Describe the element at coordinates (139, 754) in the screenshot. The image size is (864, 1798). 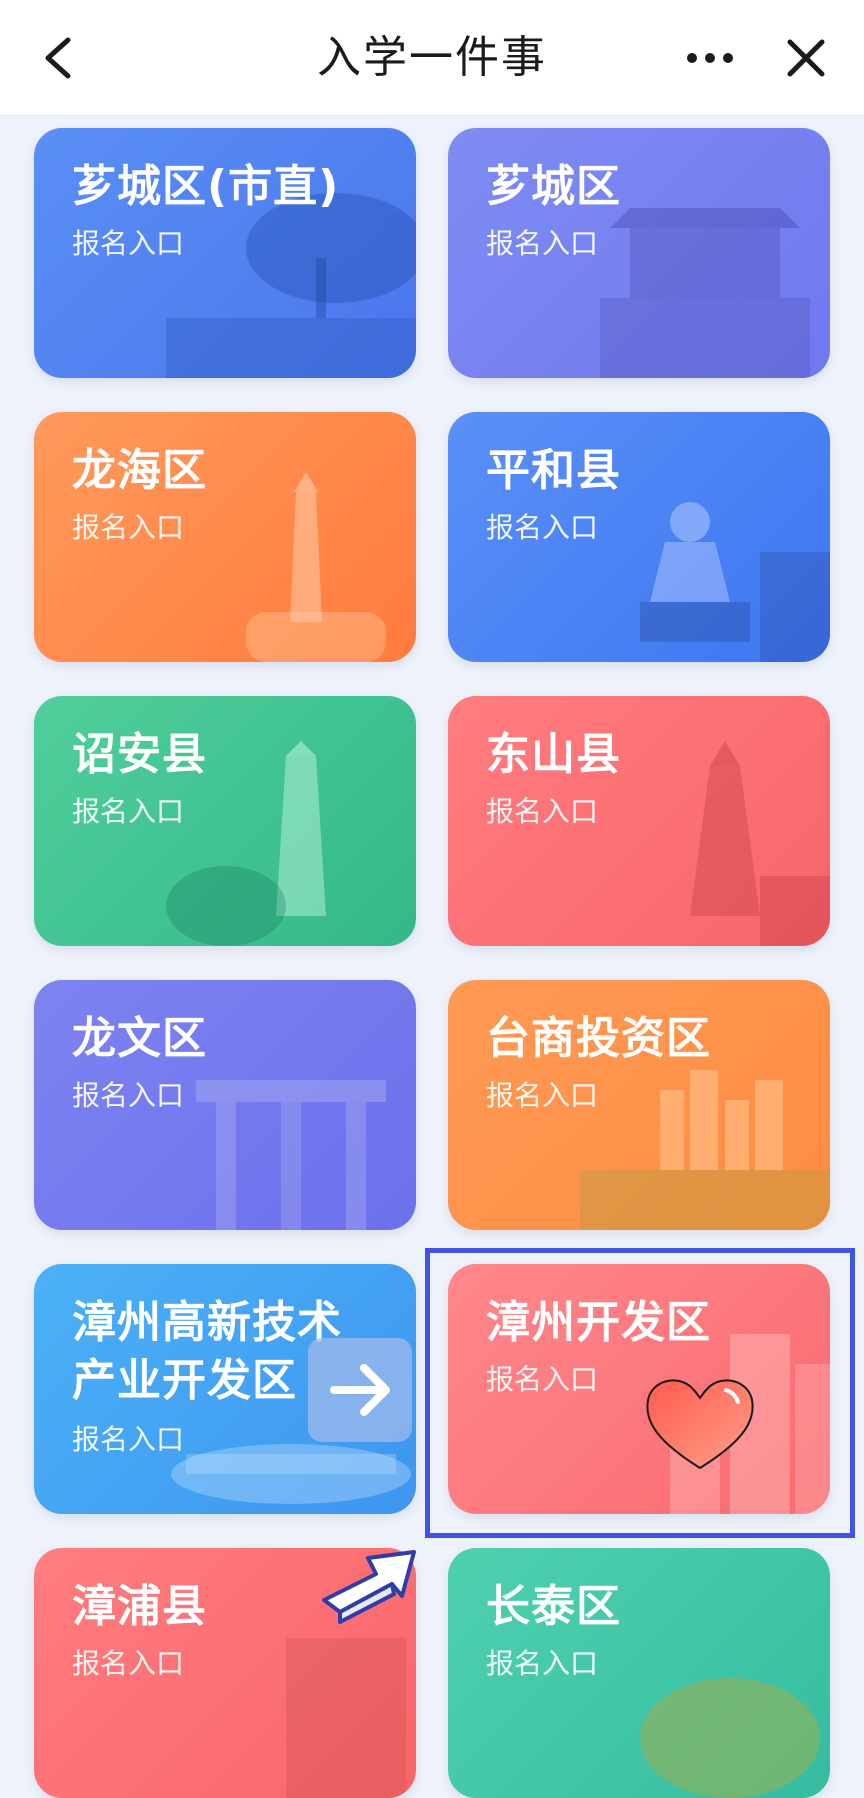
I see `card-title: 诏安县` at that location.